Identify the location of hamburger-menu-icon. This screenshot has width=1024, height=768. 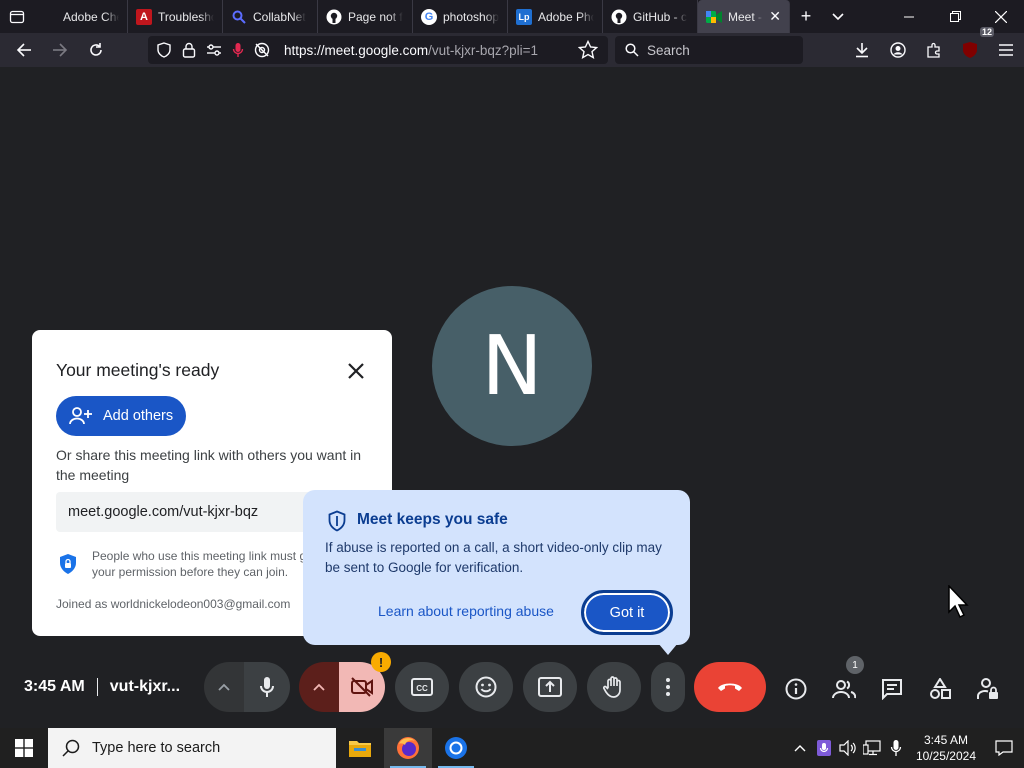
(1006, 50).